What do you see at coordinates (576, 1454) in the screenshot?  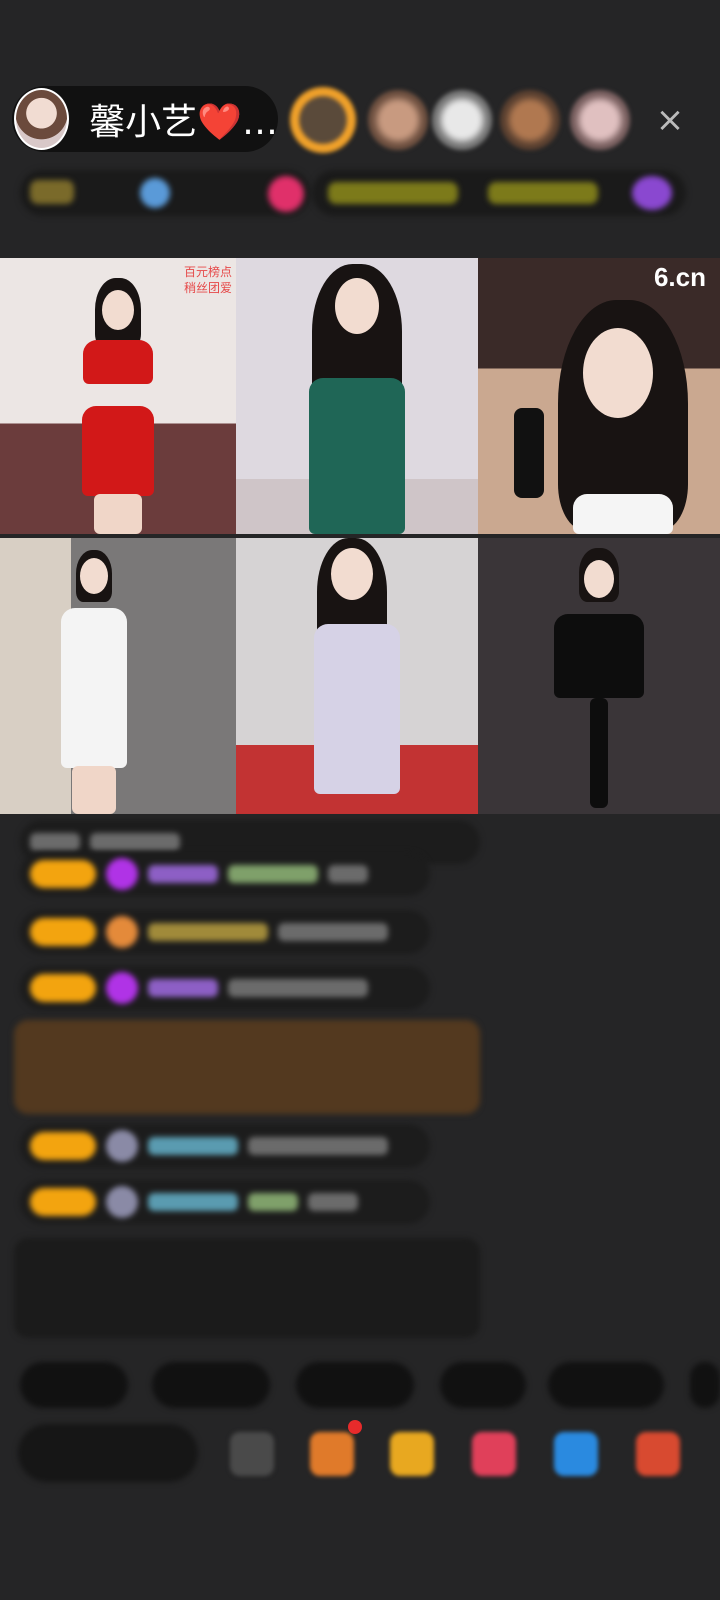 I see `game-icon` at bounding box center [576, 1454].